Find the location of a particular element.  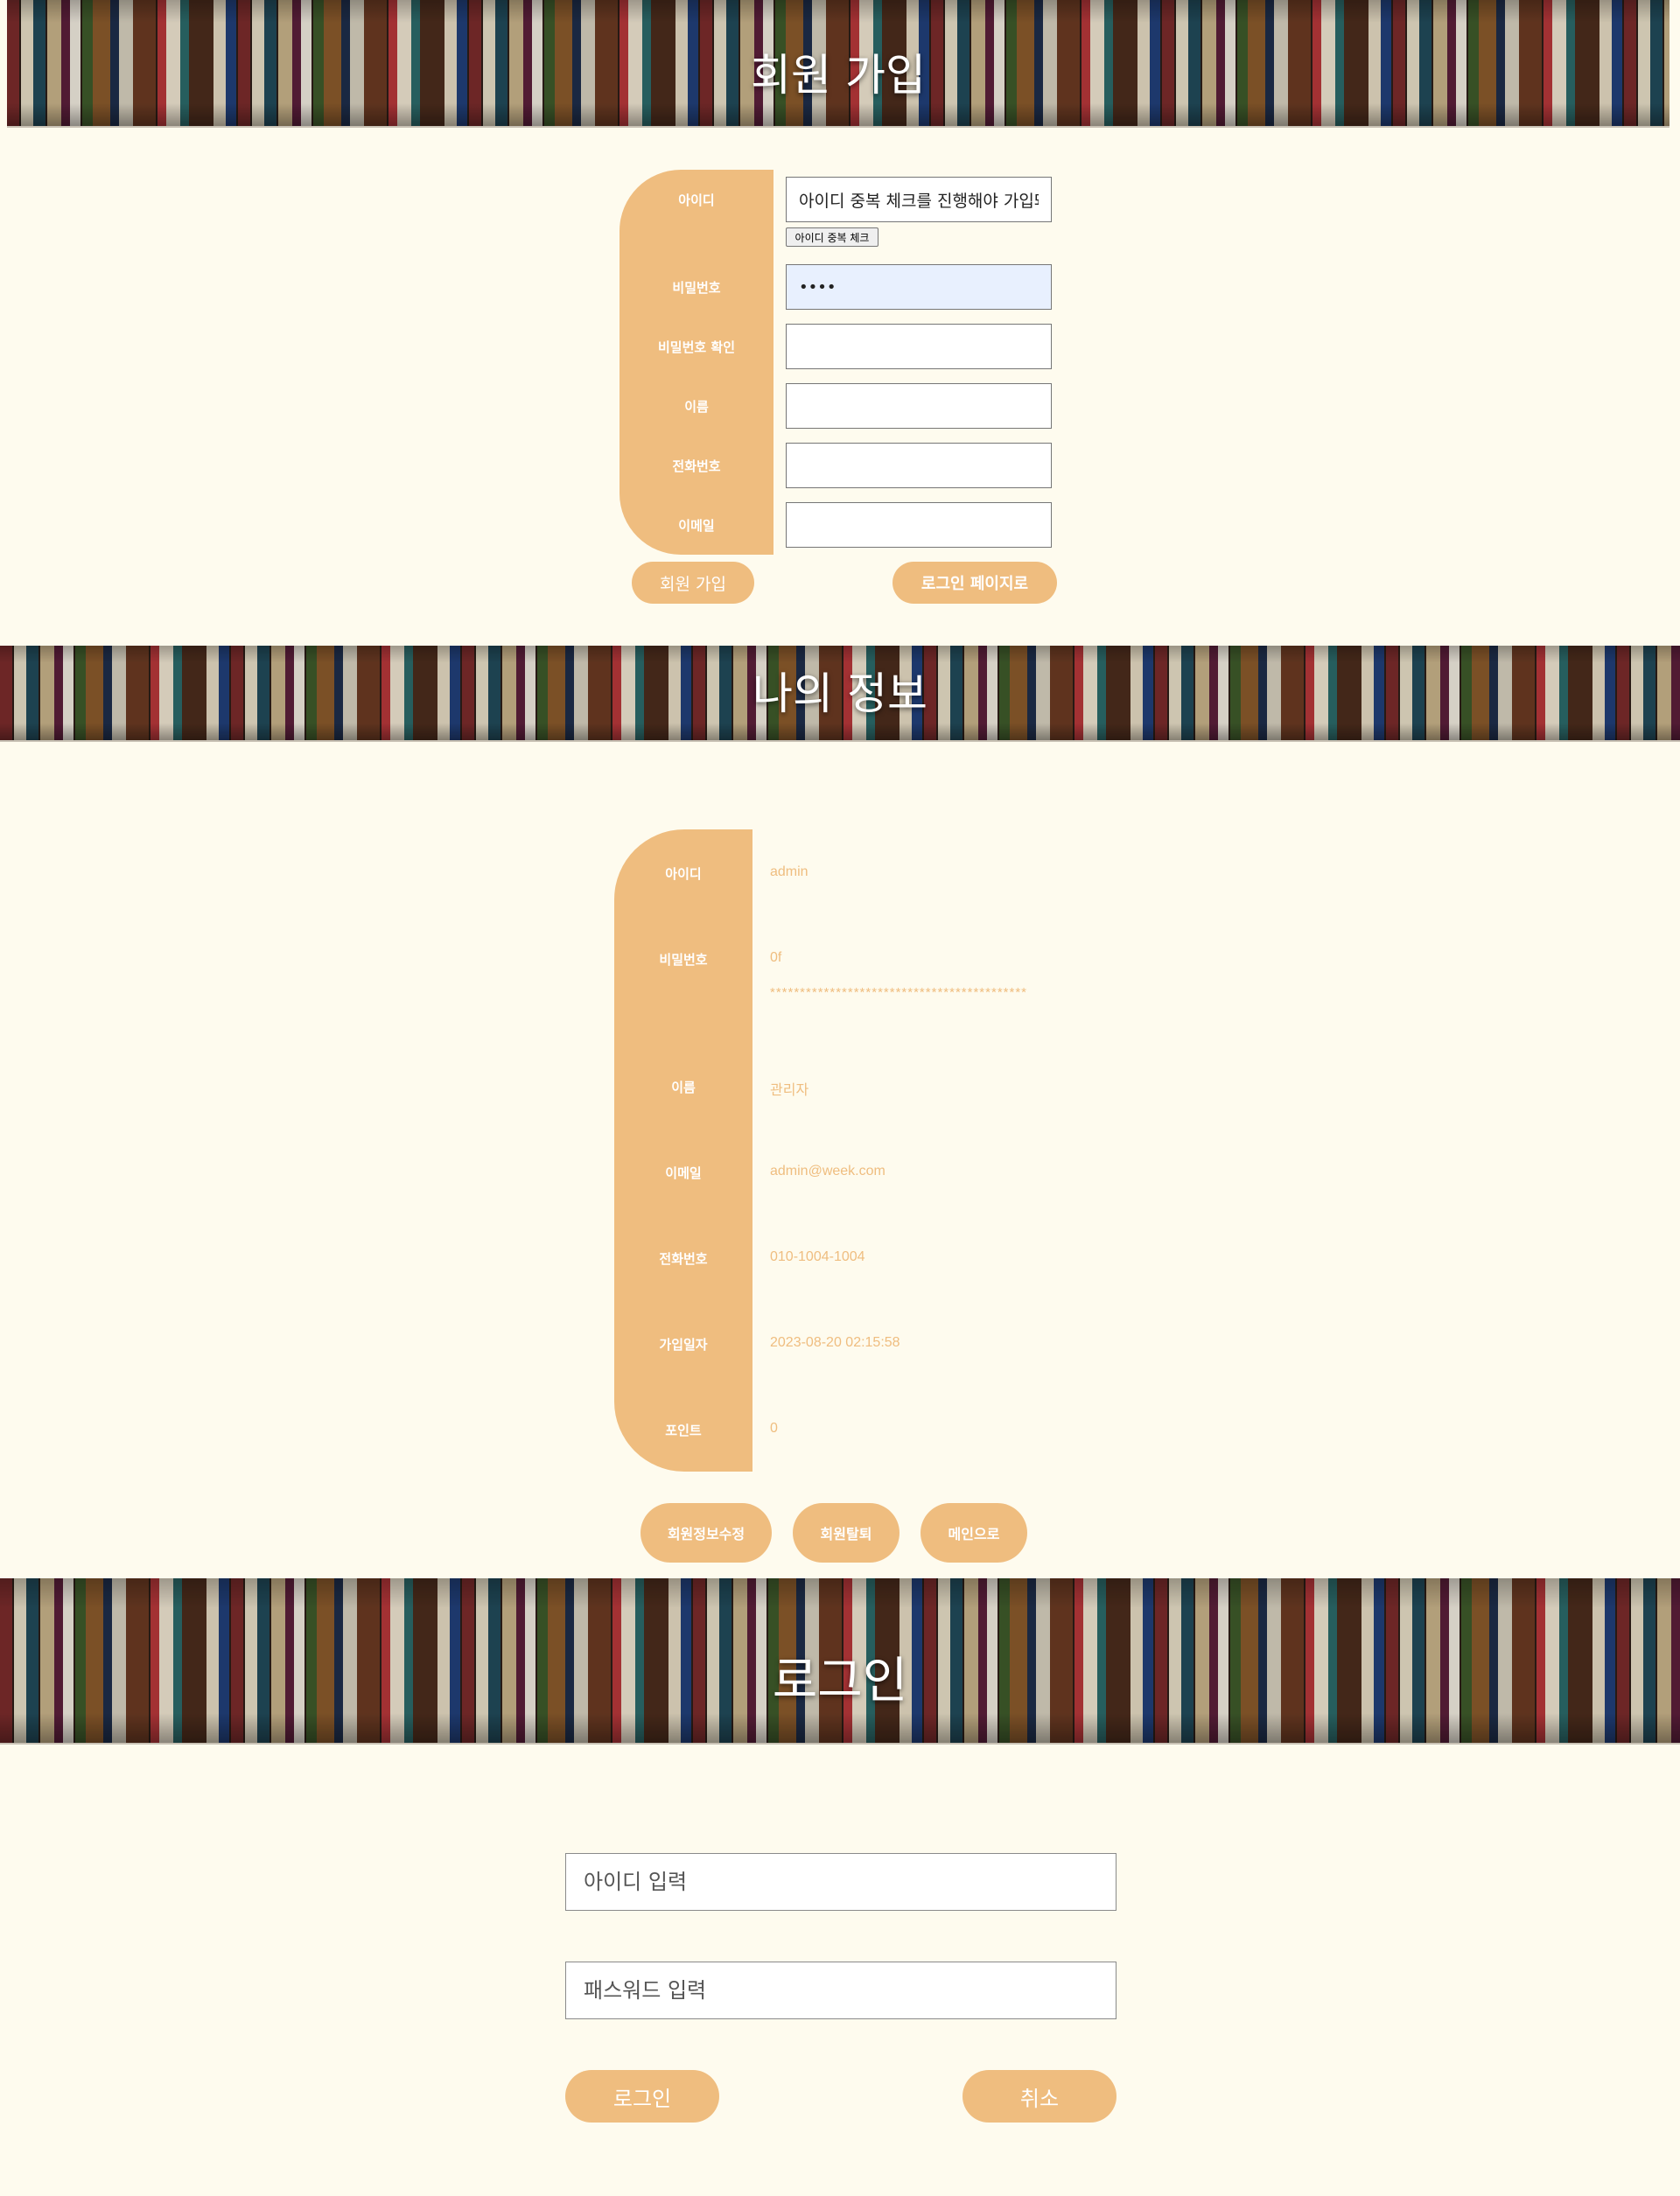

signup-password-confirm-input is located at coordinates (919, 346).